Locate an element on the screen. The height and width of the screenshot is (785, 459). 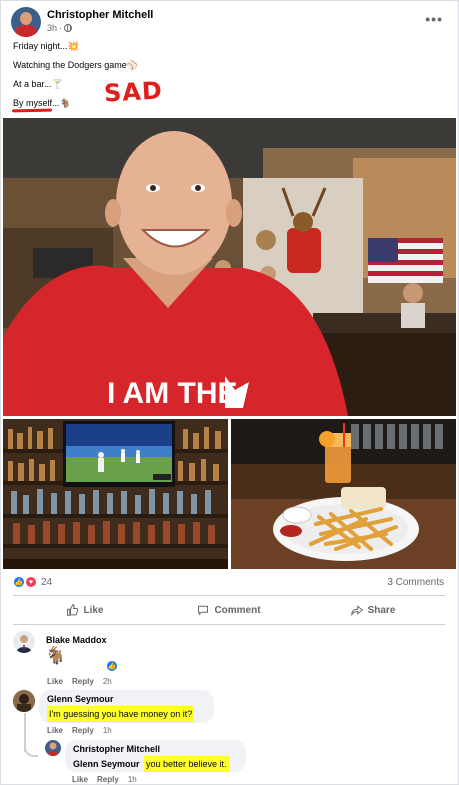
like-button: Like is located at coordinates (85, 610).